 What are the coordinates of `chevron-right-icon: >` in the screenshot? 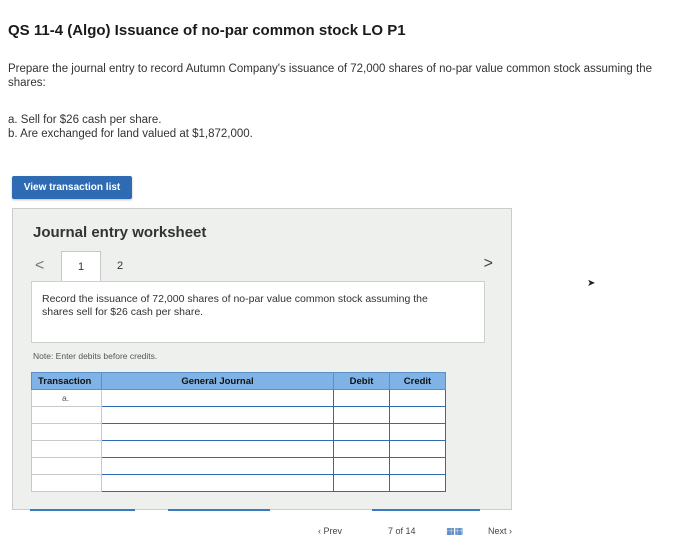 It's located at (488, 264).